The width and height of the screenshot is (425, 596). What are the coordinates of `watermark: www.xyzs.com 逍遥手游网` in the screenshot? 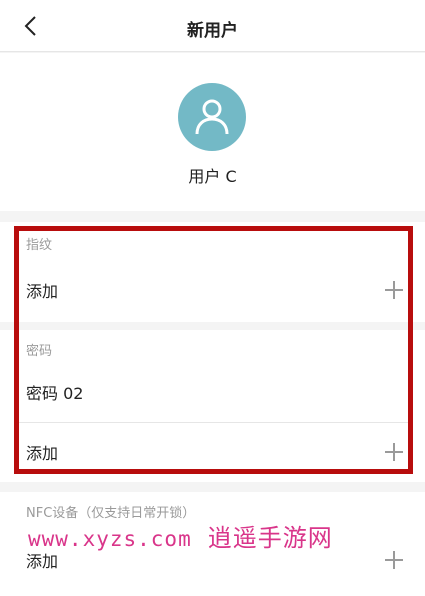 It's located at (180, 535).